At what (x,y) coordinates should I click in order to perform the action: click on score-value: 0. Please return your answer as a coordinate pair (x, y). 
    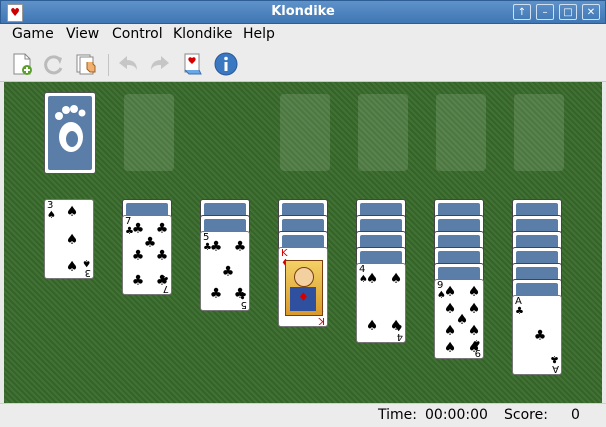
    Looking at the image, I should click on (575, 415).